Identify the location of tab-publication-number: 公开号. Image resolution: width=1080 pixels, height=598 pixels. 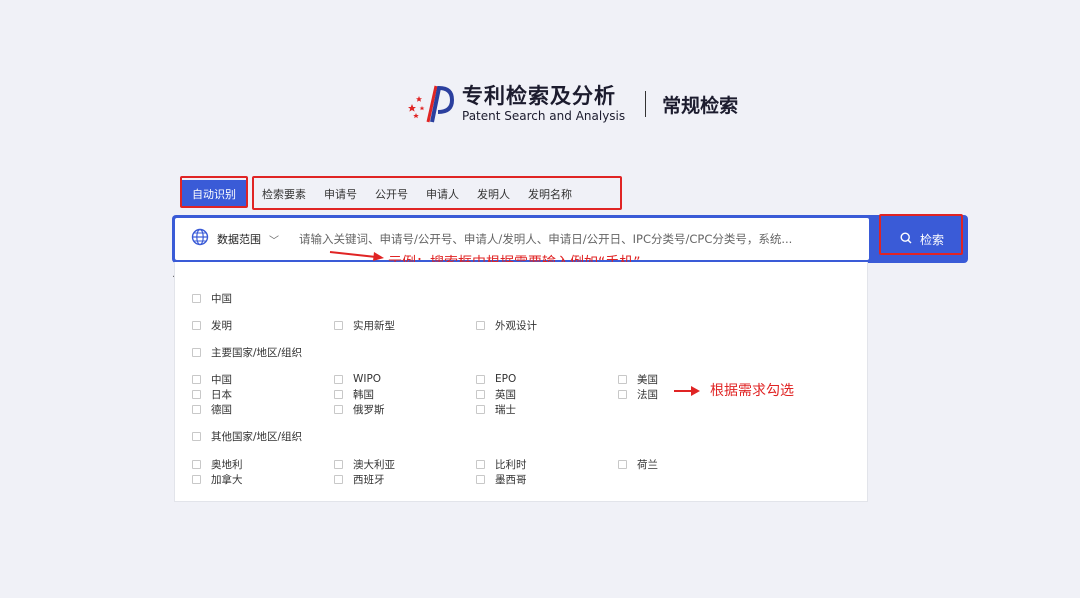
(391, 194).